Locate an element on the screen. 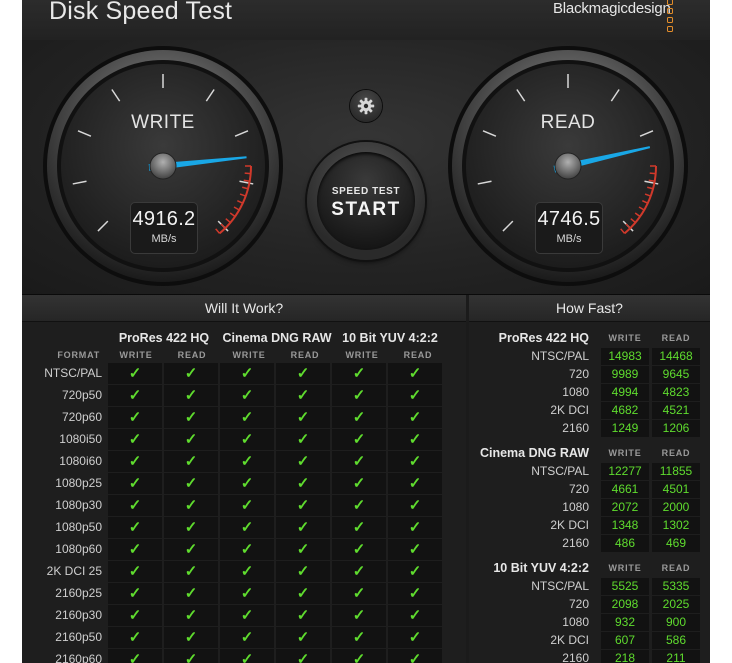  resolution-label: 2160 is located at coordinates (575, 543).